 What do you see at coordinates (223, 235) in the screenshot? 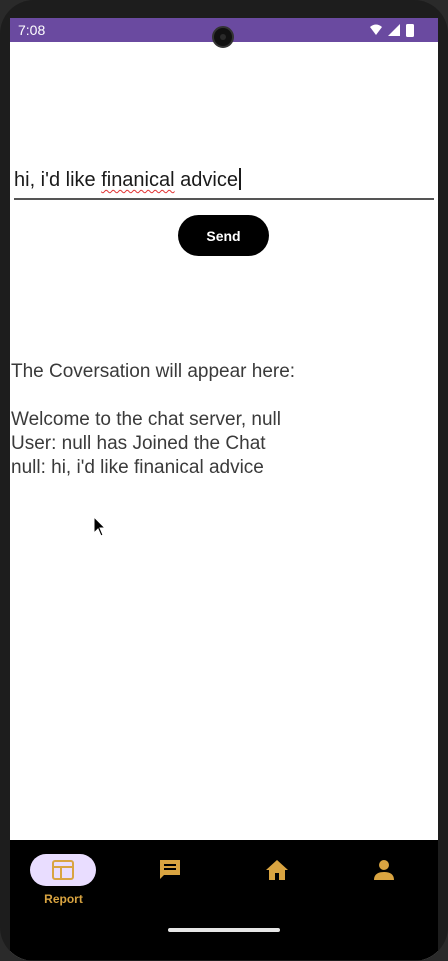
I see `send-button: Send` at bounding box center [223, 235].